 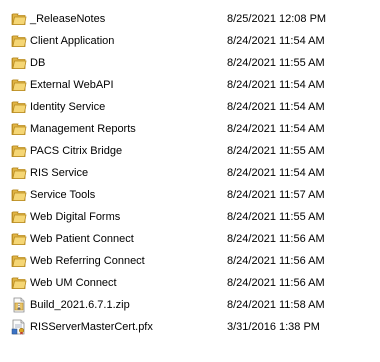 What do you see at coordinates (63, 195) in the screenshot?
I see `file-name: Service Tools` at bounding box center [63, 195].